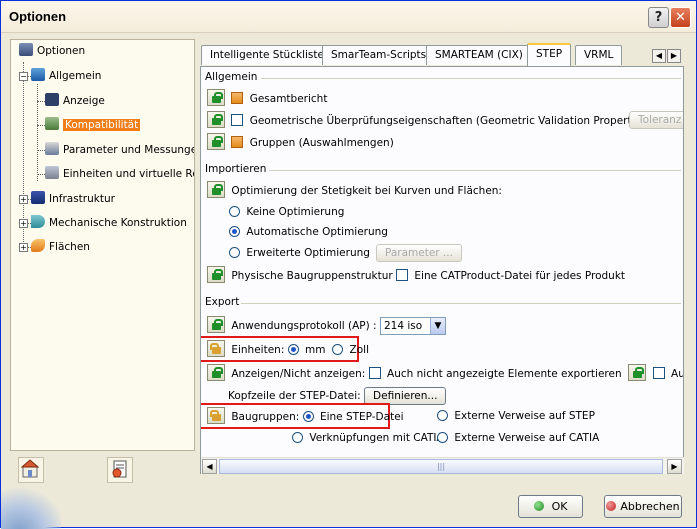 The width and height of the screenshot is (697, 529). What do you see at coordinates (60, 247) in the screenshot?
I see `tree-item-flaechen: Flächen` at bounding box center [60, 247].